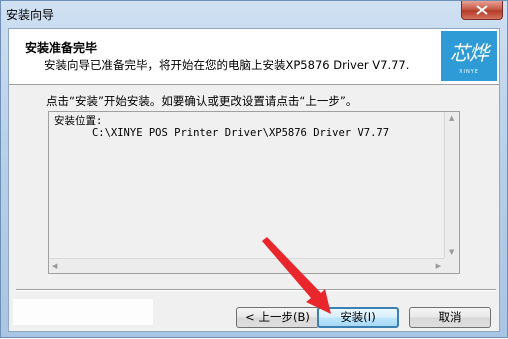  I want to click on logo-subtext: XINYE, so click(469, 72).